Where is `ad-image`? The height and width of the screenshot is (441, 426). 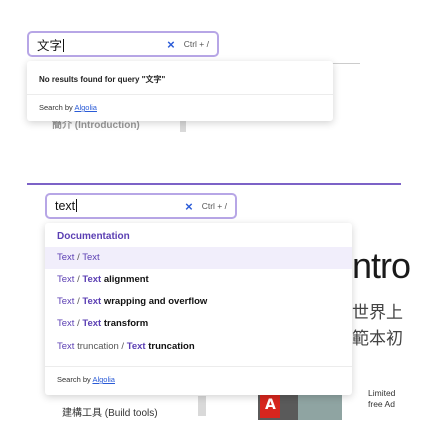 ad-image is located at coordinates (300, 406).